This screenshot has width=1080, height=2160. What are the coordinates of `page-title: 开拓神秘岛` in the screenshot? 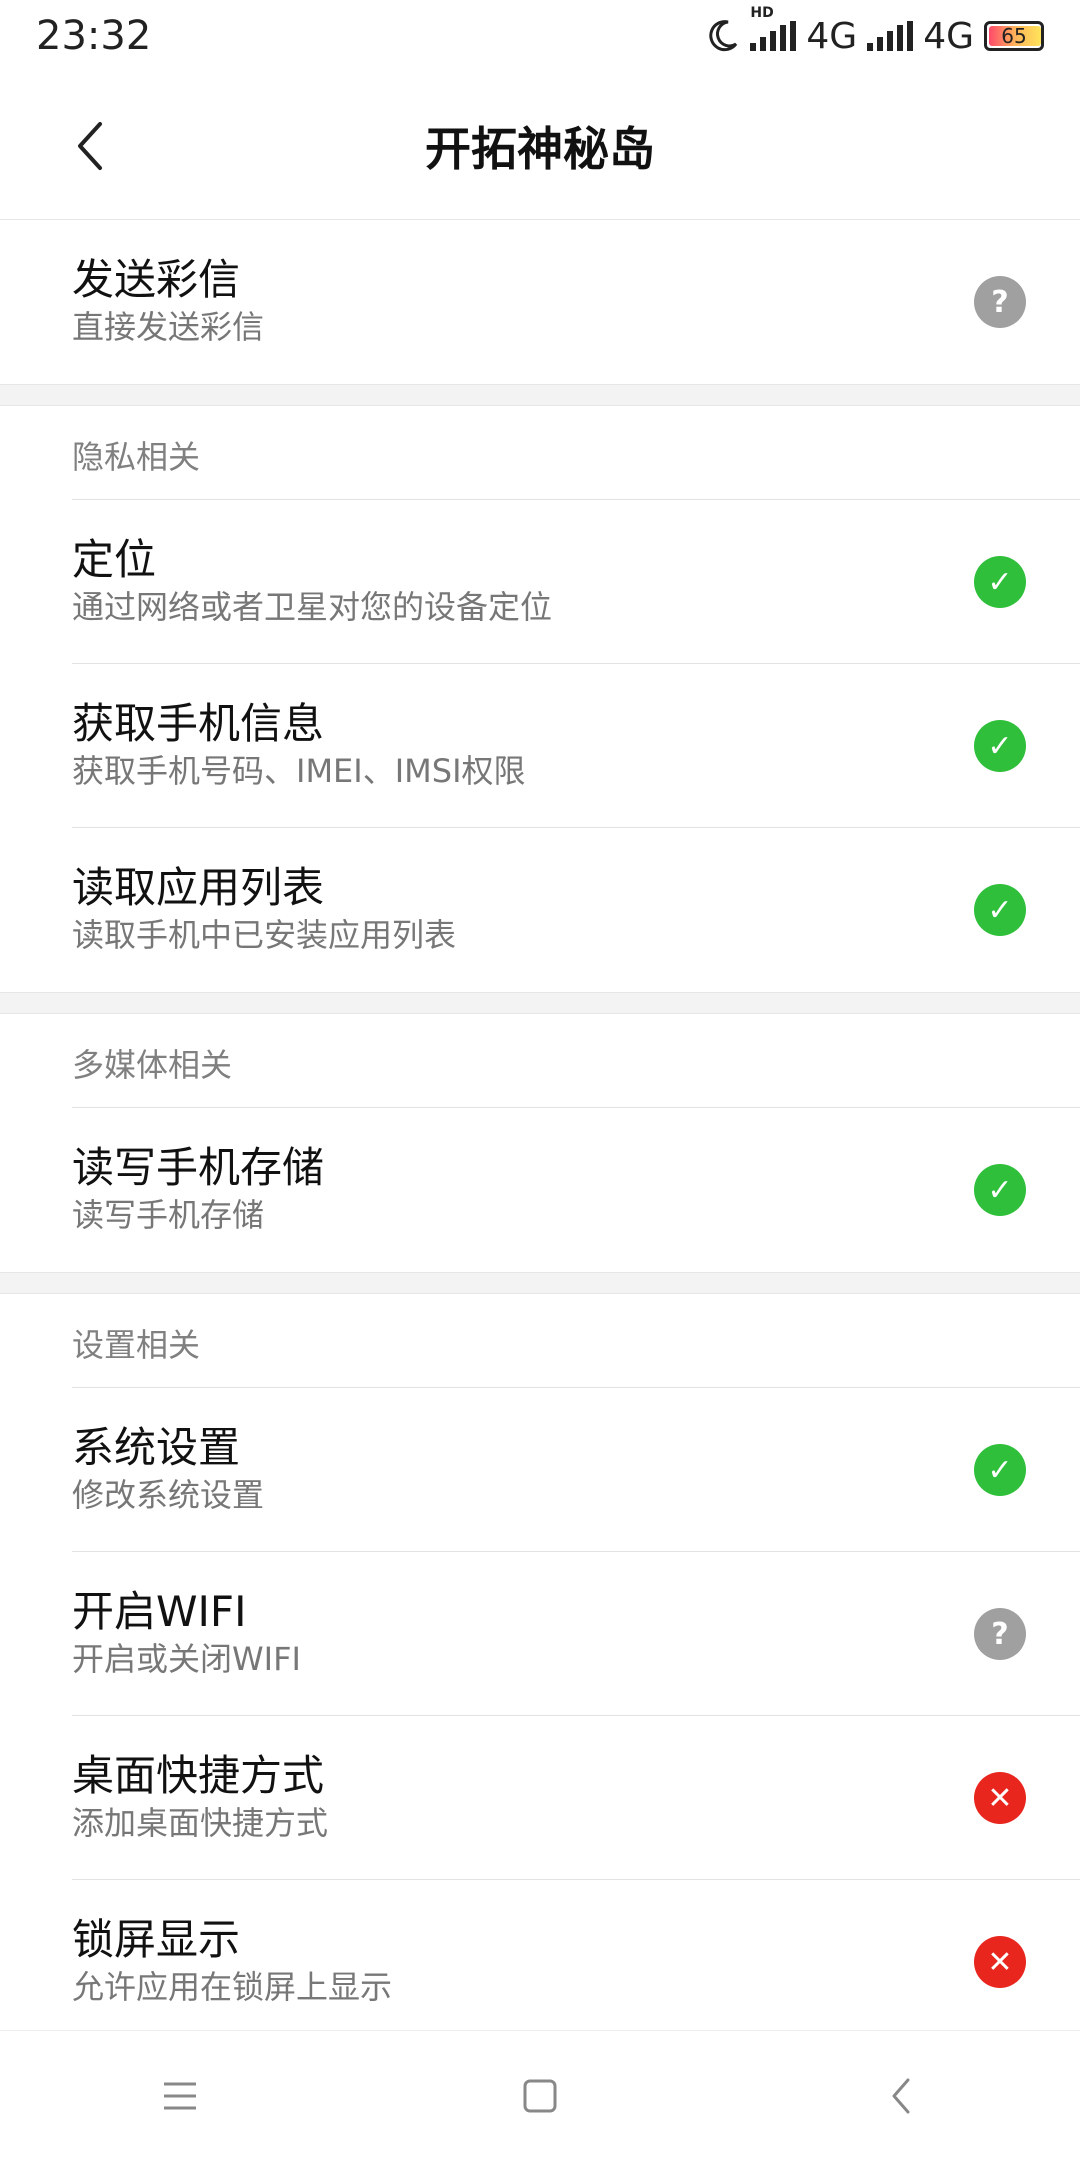 It's located at (540, 148).